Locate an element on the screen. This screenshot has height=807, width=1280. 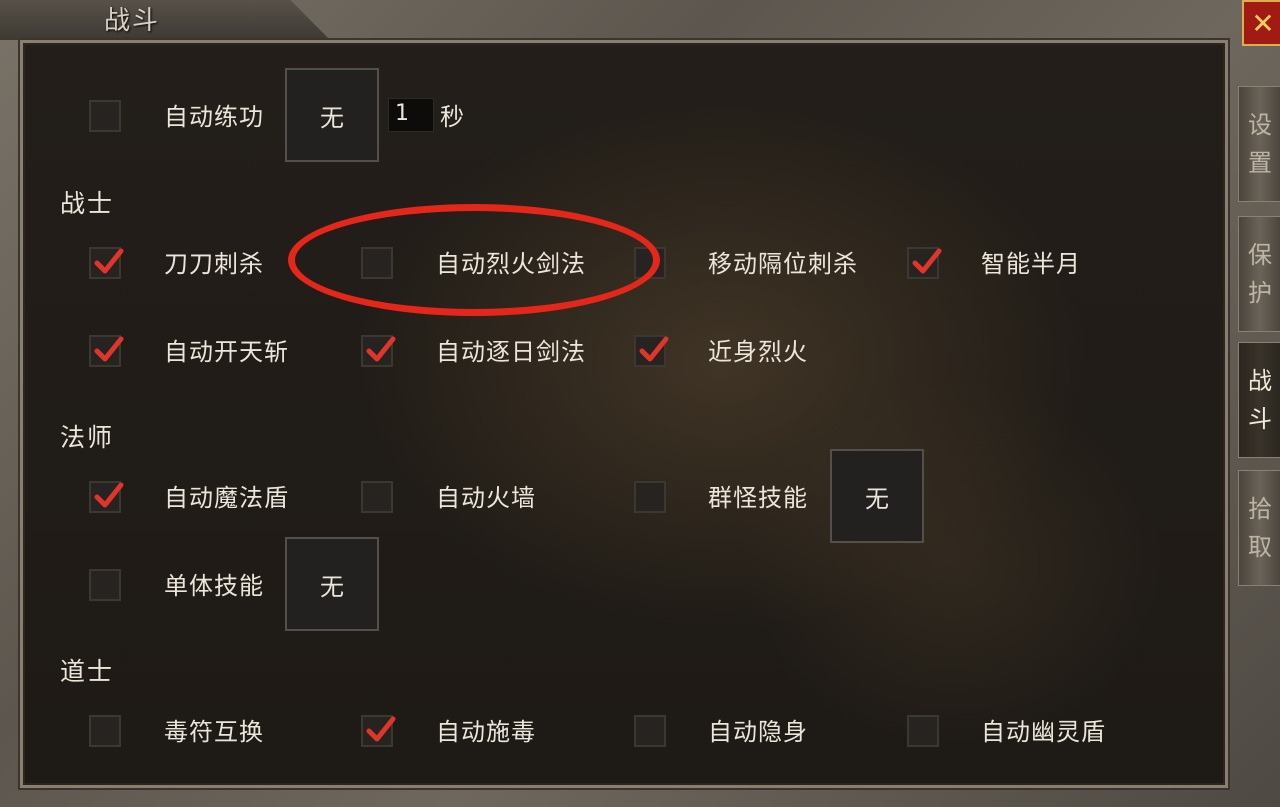
tab-pickup: 拾 取 is located at coordinates (1259, 528).